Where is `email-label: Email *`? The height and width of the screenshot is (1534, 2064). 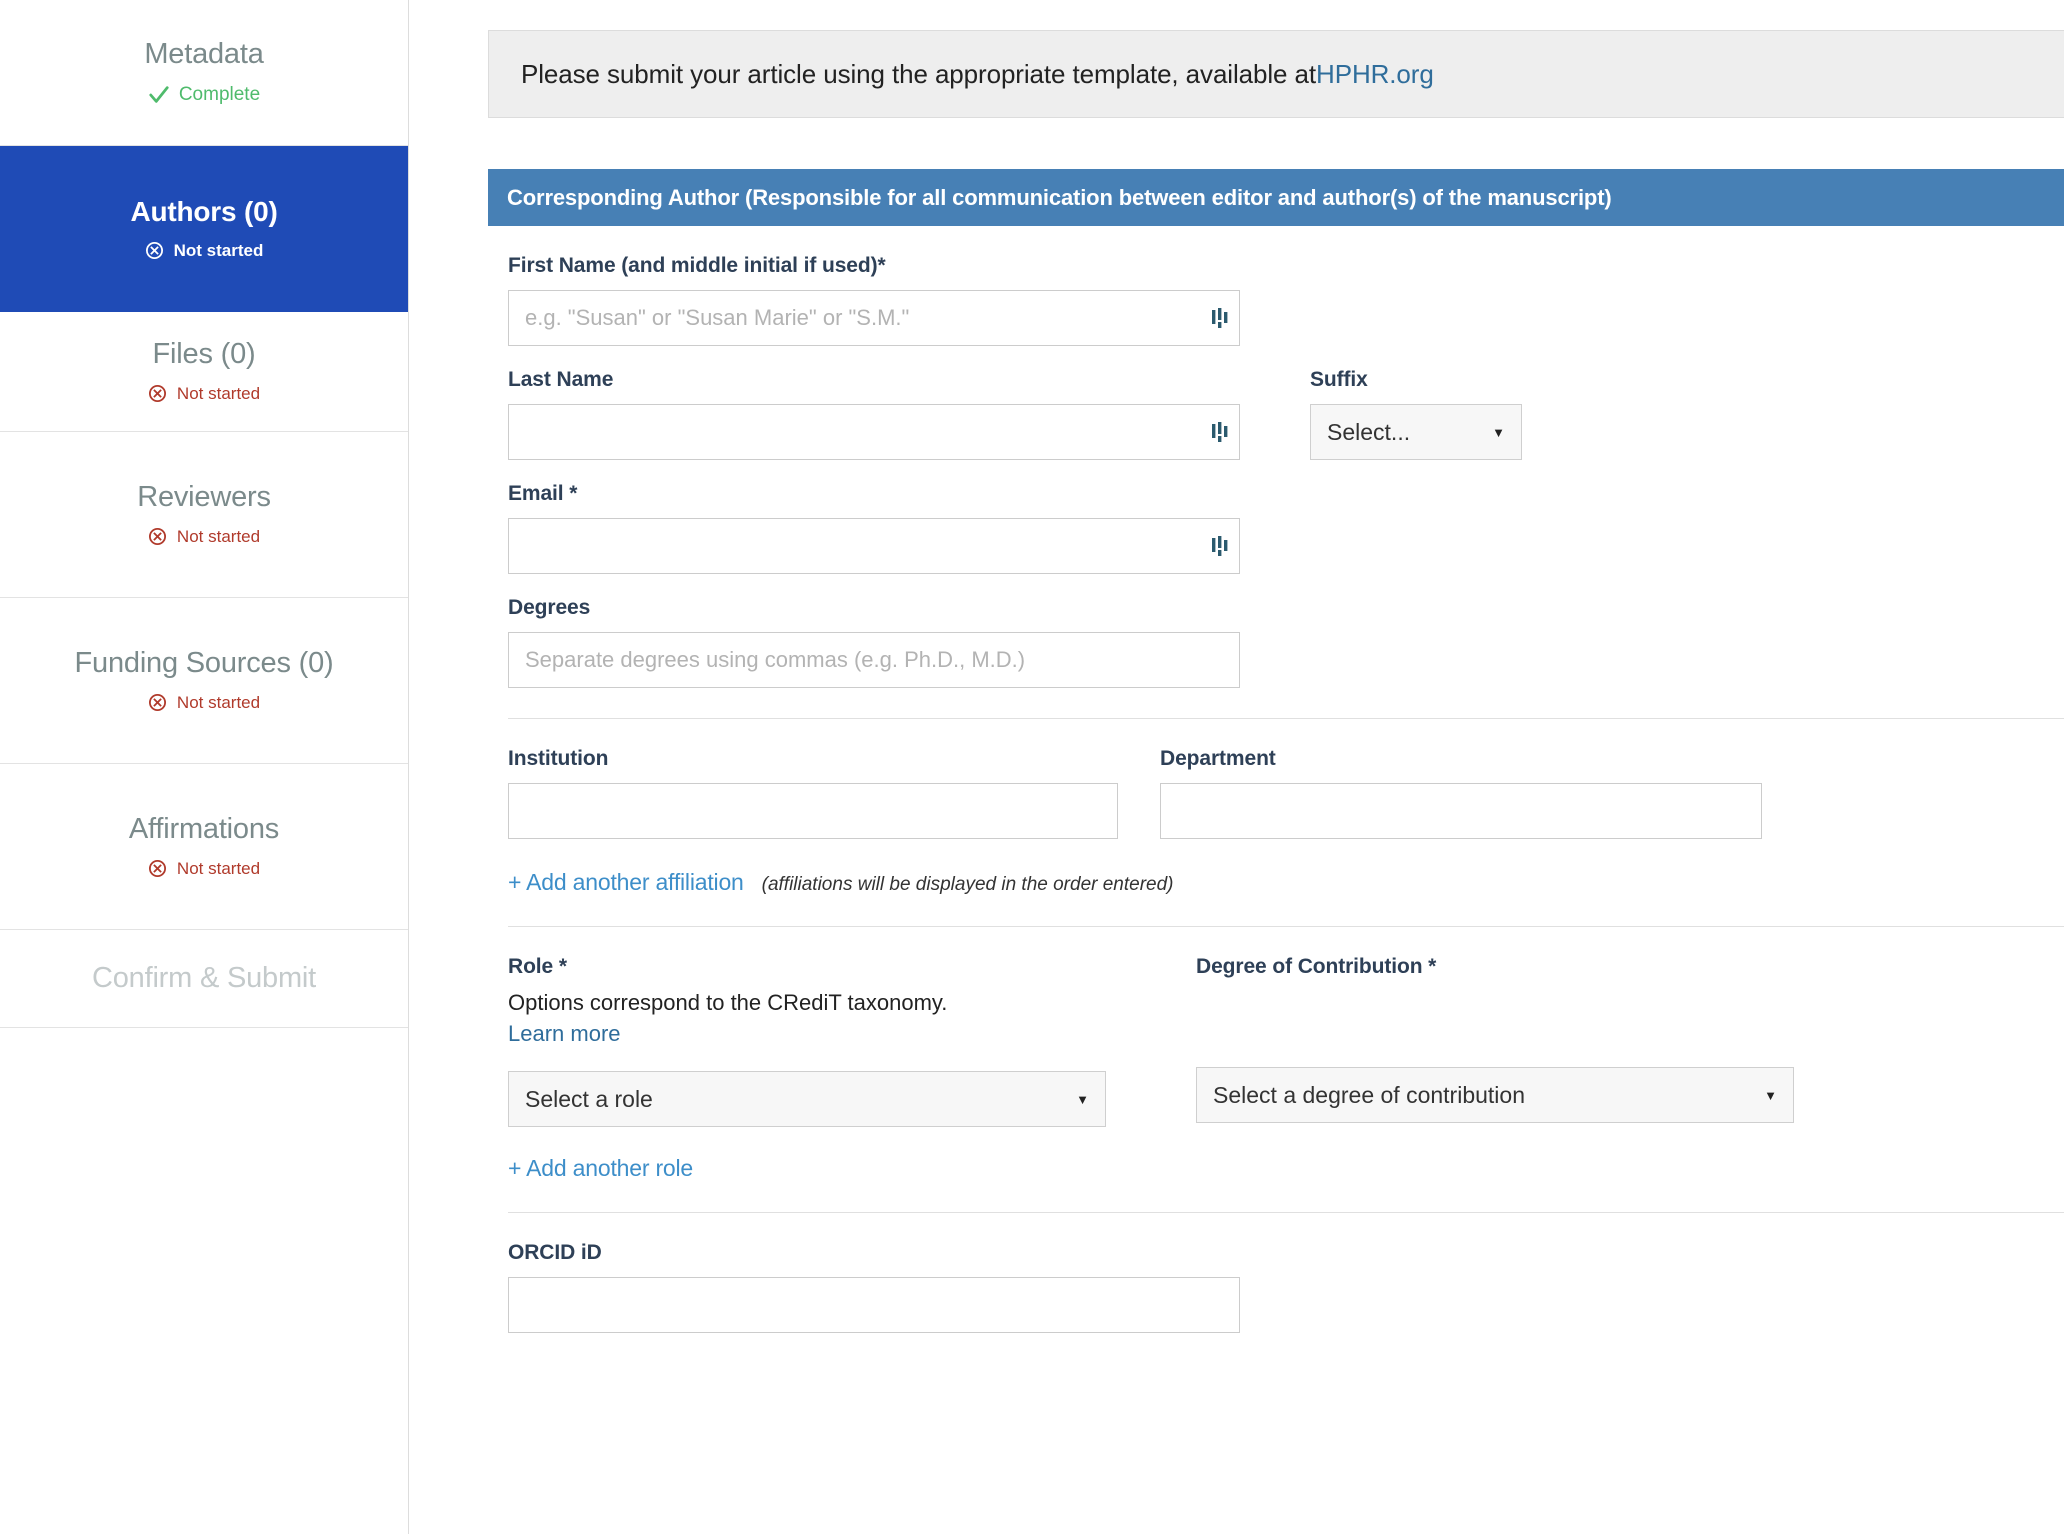
email-label: Email * is located at coordinates (543, 493).